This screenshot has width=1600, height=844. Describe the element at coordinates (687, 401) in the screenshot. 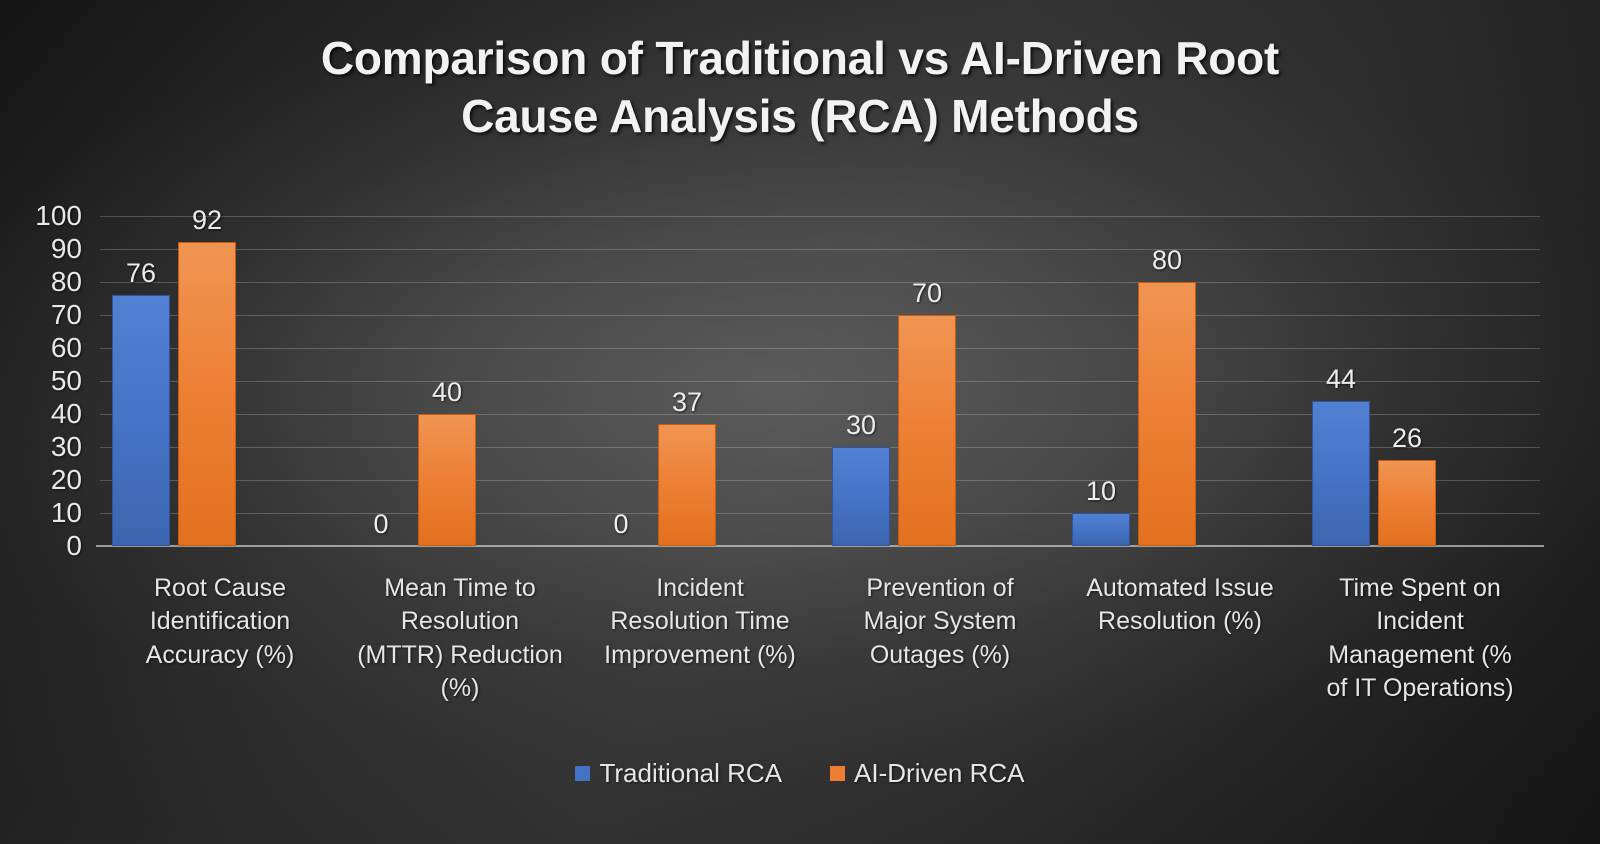

I see `bar-value-label: 37` at that location.